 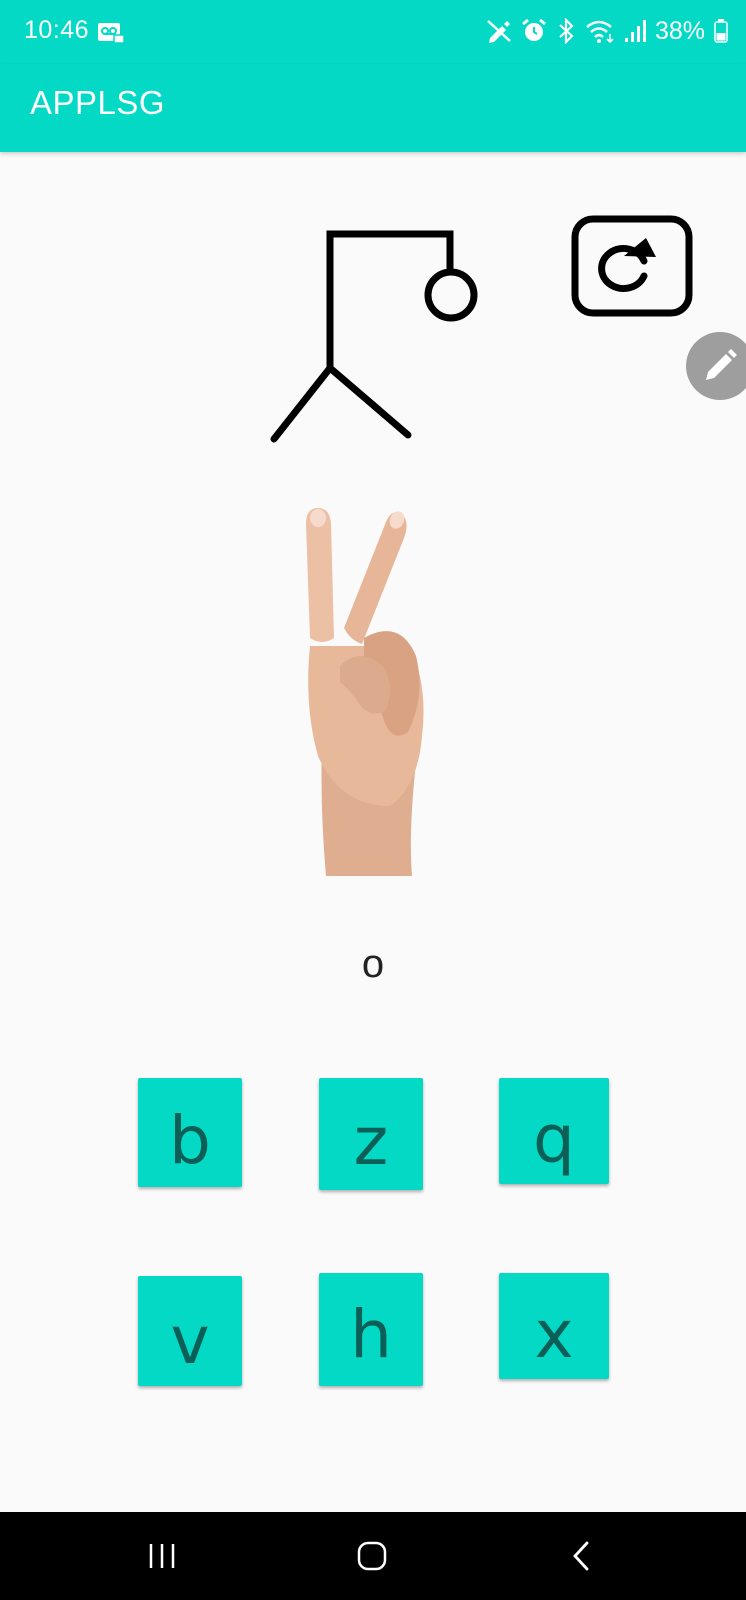 I want to click on battery-percent: 38%, so click(x=679, y=31).